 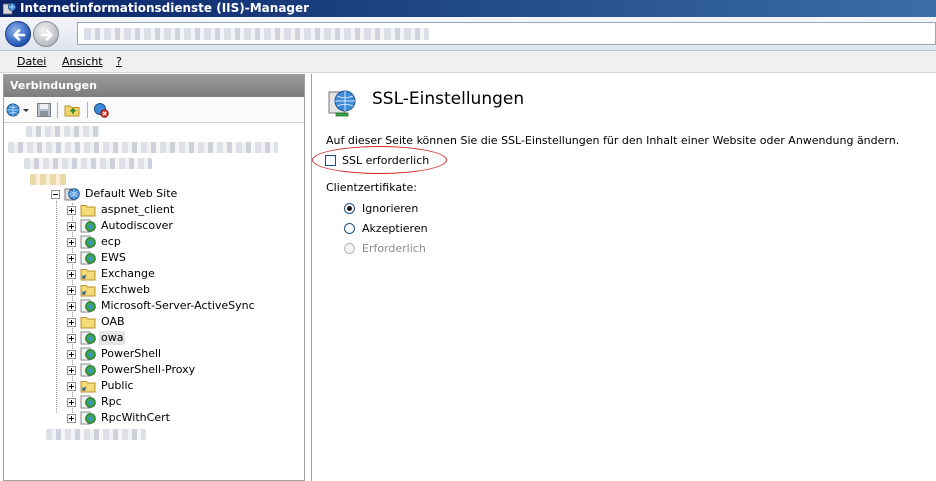 What do you see at coordinates (390, 208) in the screenshot?
I see `radio-ignore-label: Ignorieren` at bounding box center [390, 208].